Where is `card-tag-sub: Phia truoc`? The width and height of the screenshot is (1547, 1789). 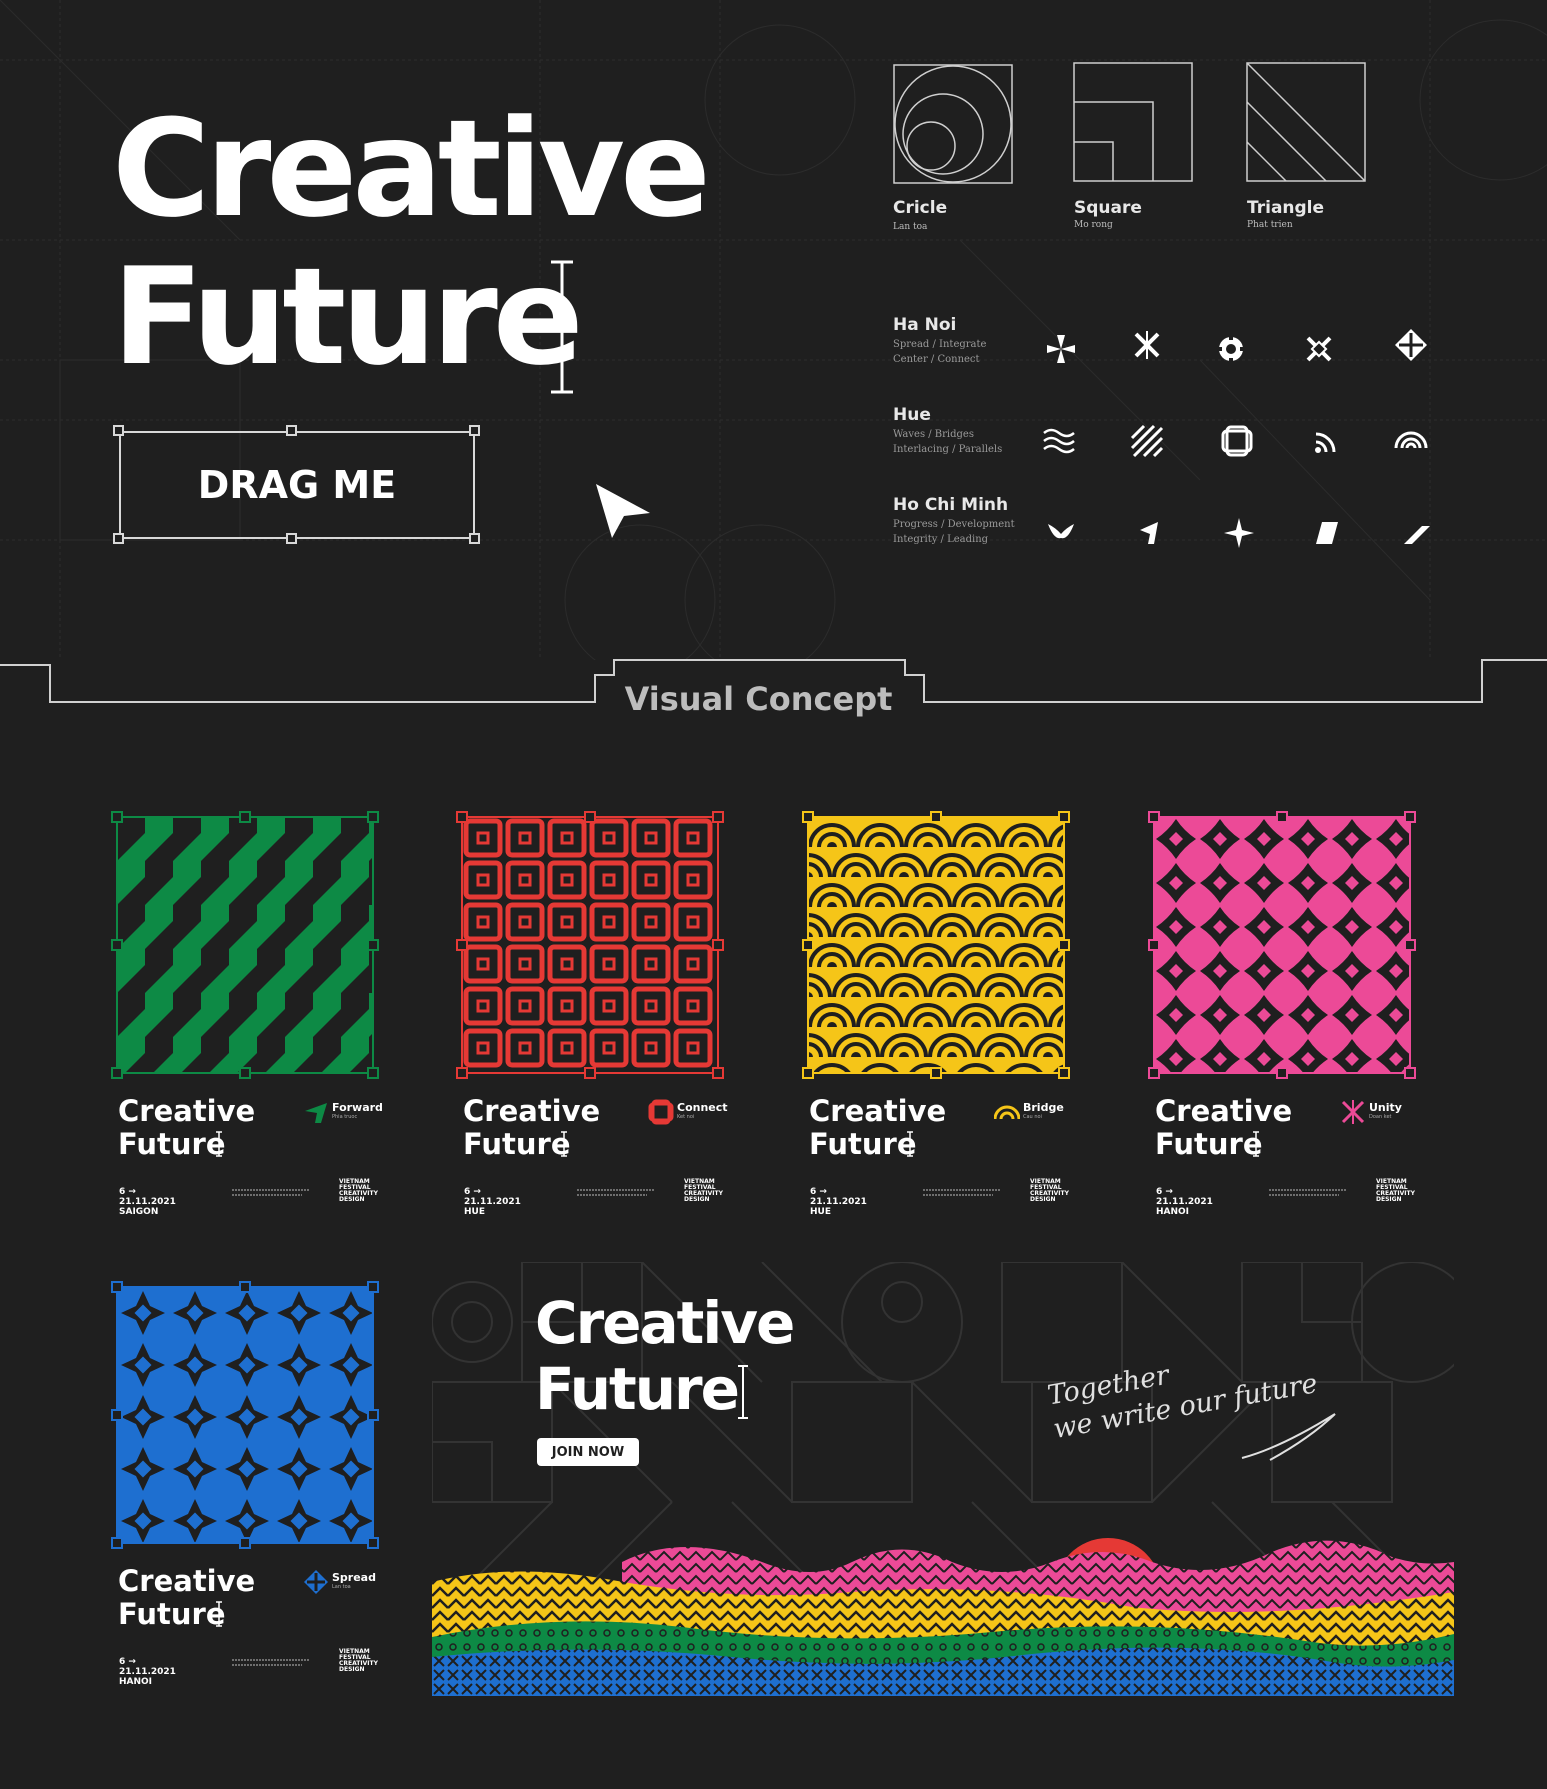
card-tag-sub: Phia truoc is located at coordinates (345, 1117).